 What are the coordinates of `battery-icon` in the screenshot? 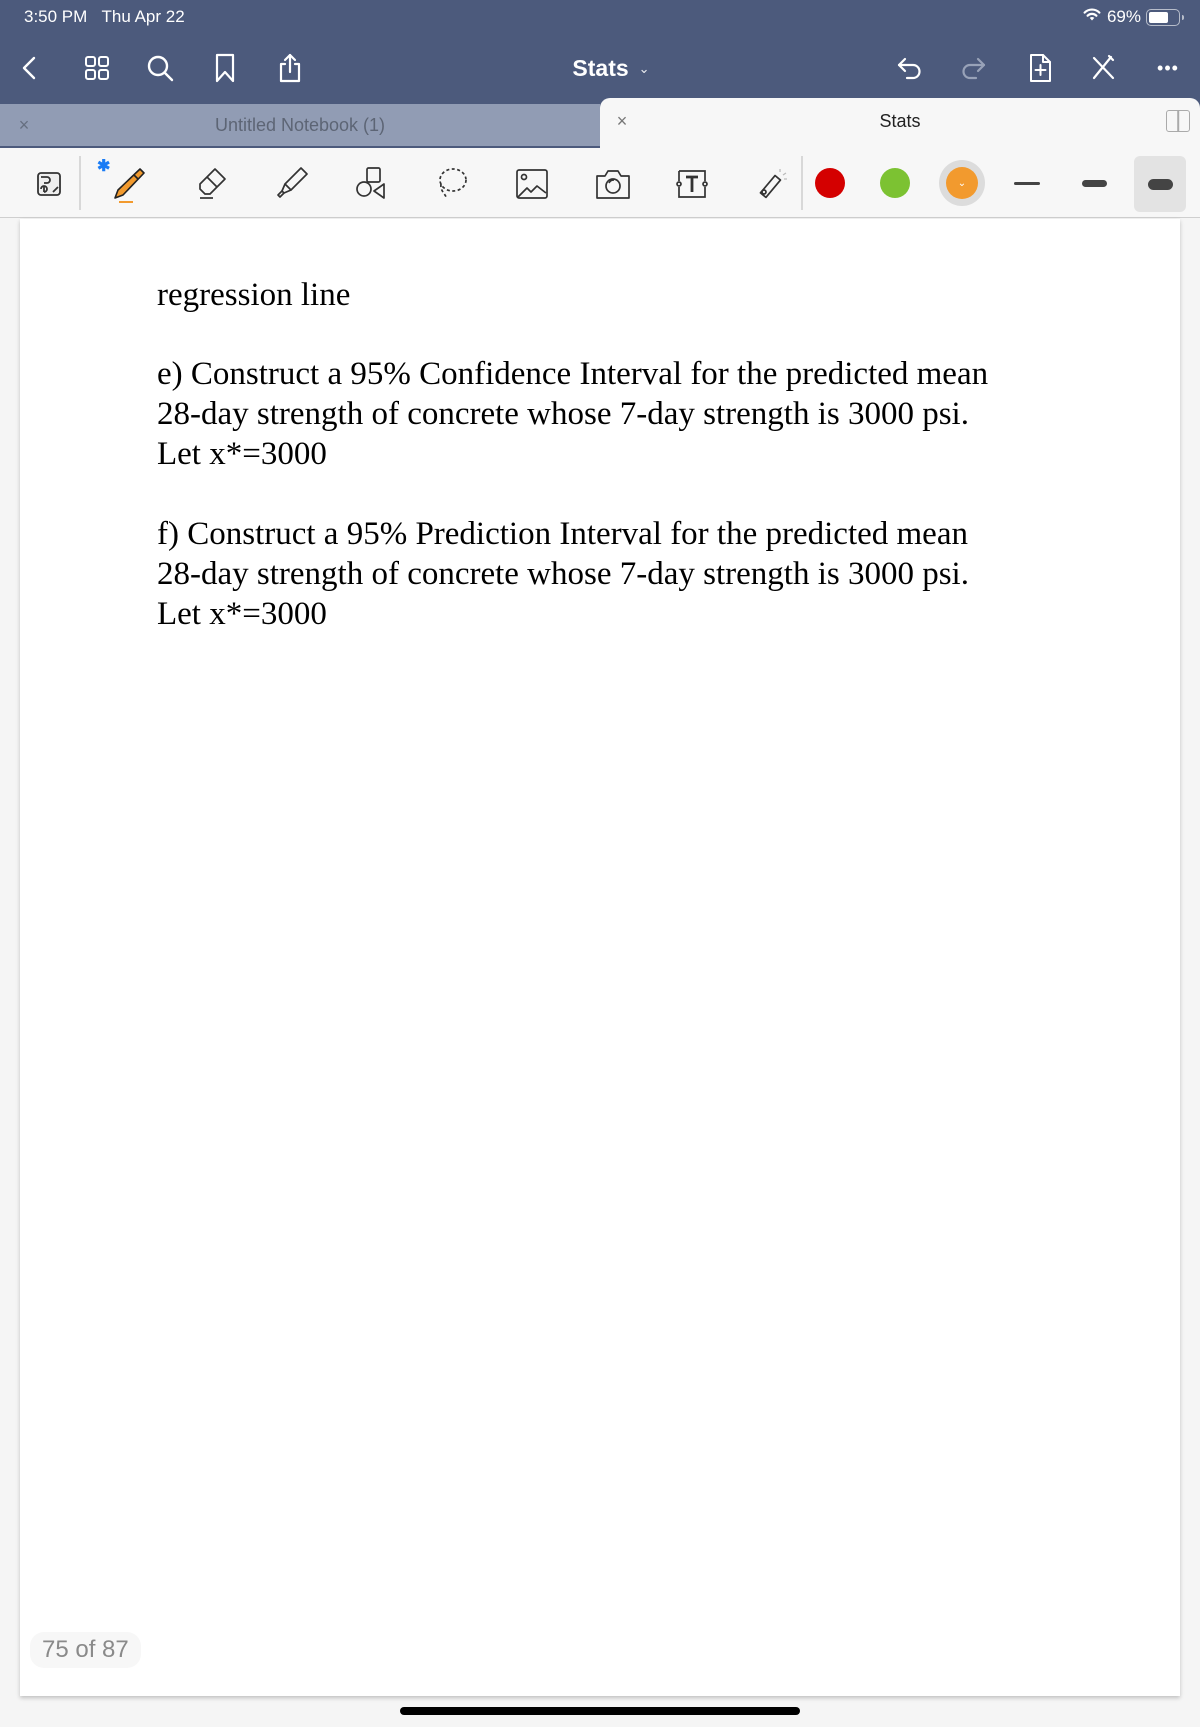 It's located at (1165, 17).